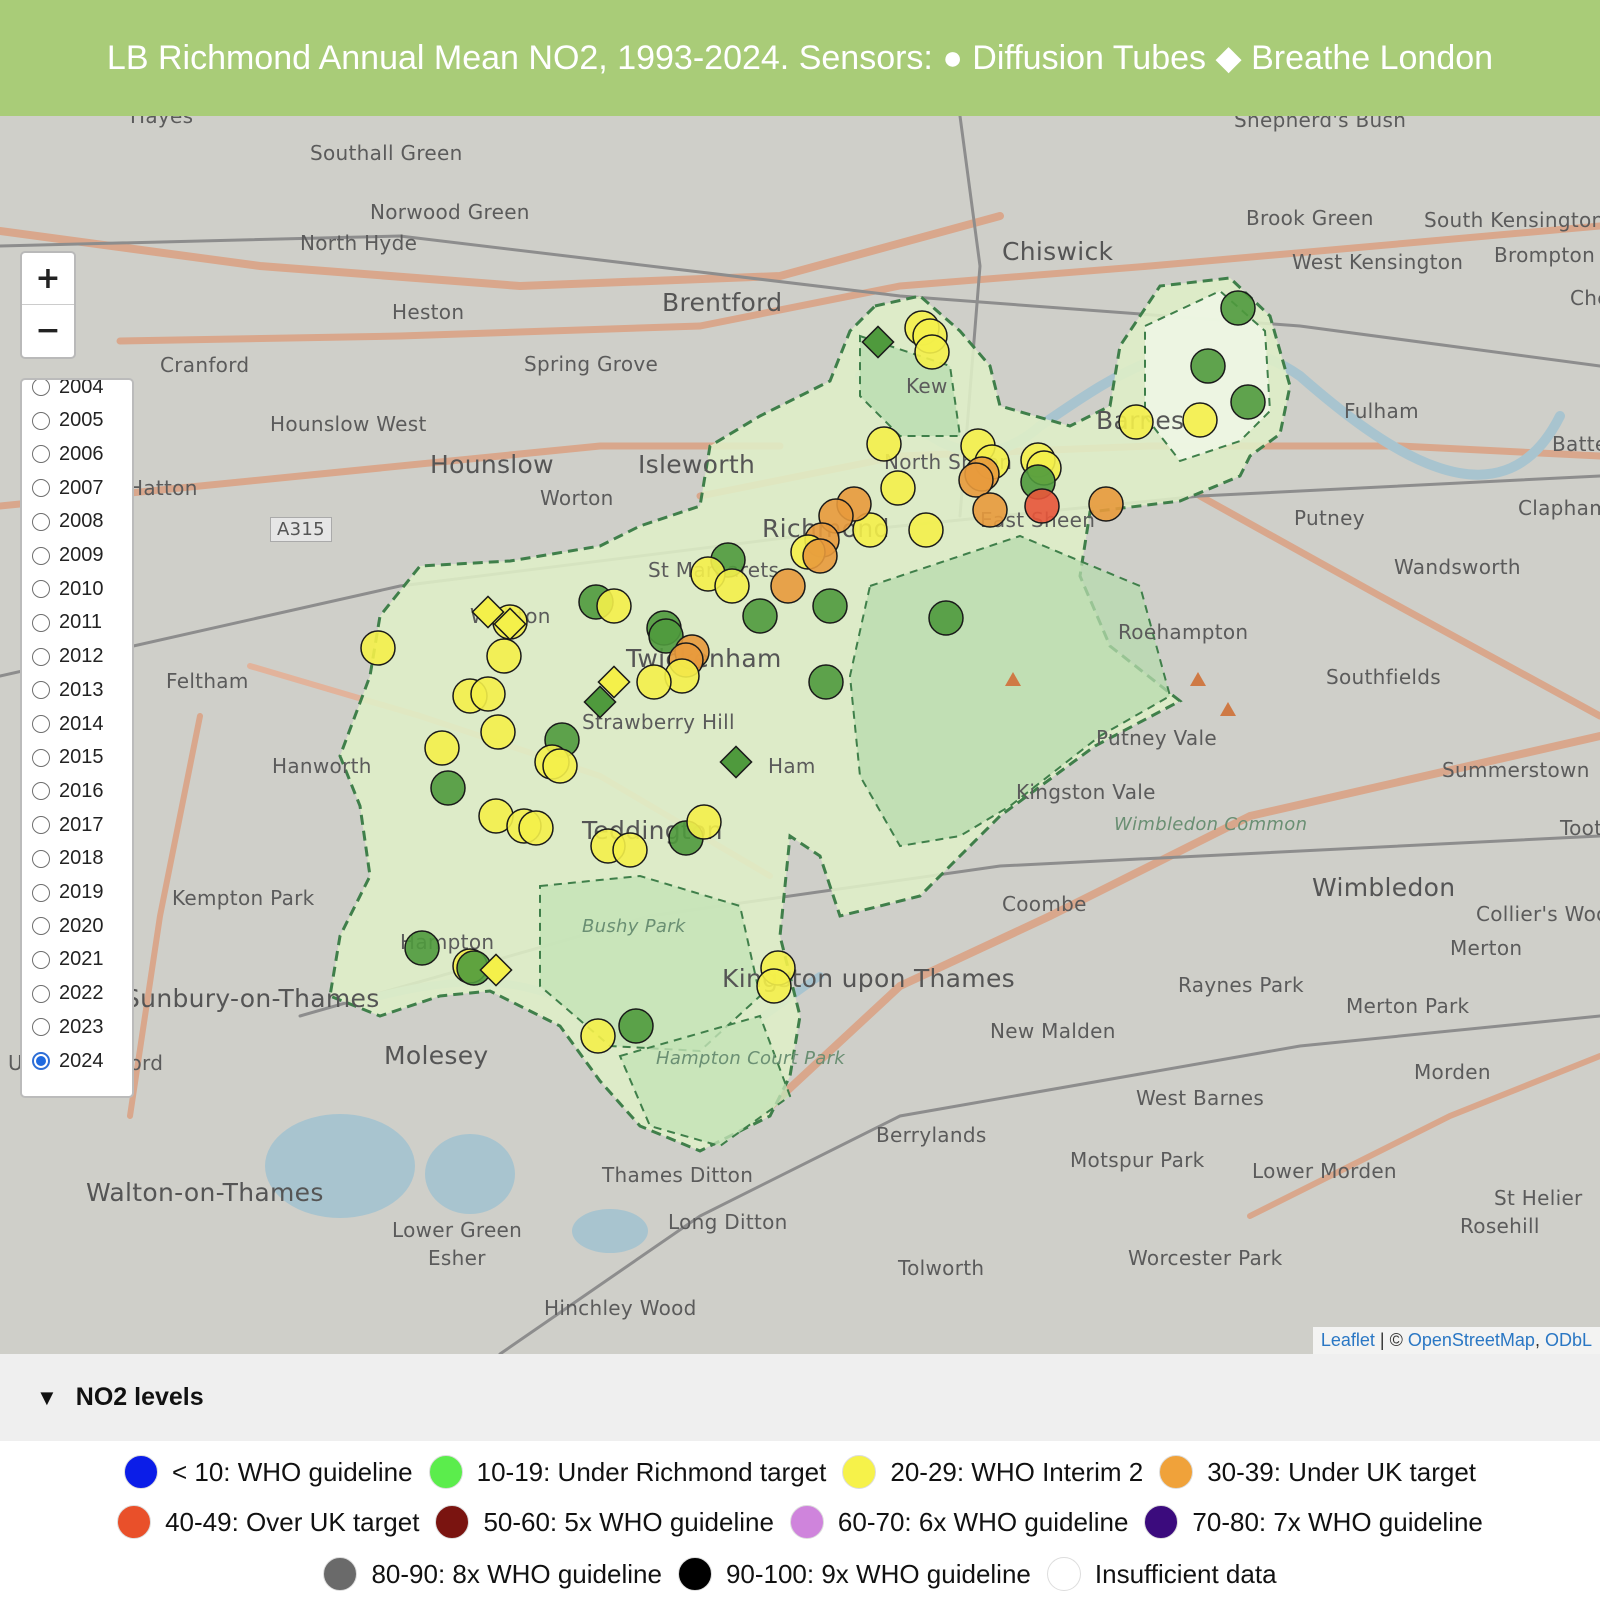  What do you see at coordinates (68, 657) in the screenshot?
I see `year-option-2012: 2012` at bounding box center [68, 657].